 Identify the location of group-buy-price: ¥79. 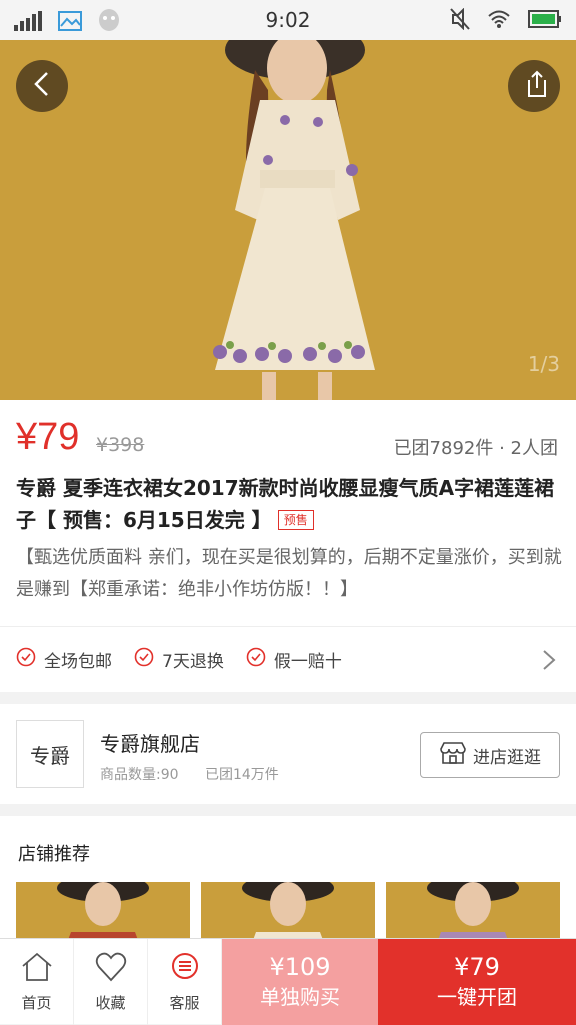
(477, 967).